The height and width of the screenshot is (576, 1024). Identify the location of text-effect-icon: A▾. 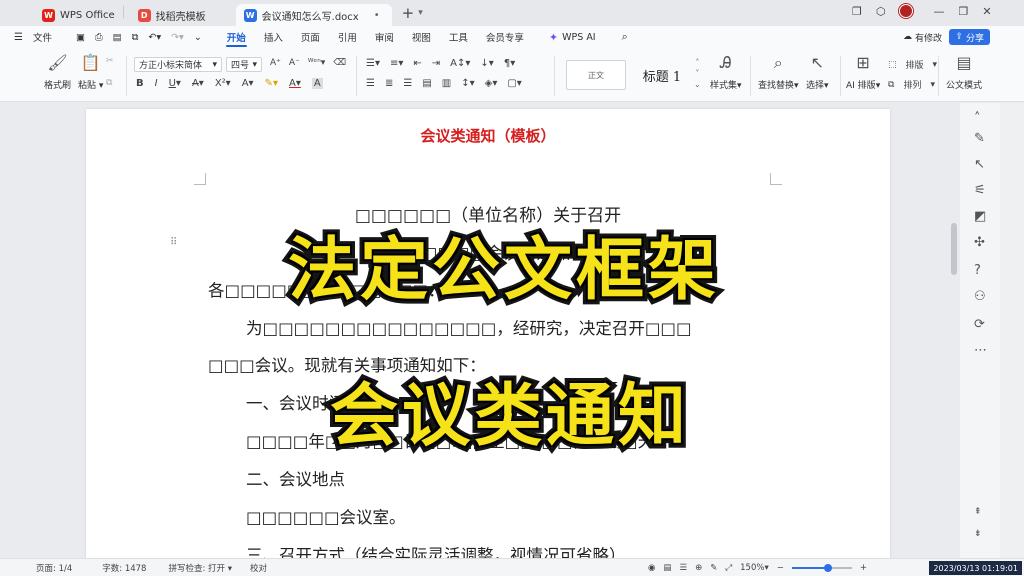
(248, 83).